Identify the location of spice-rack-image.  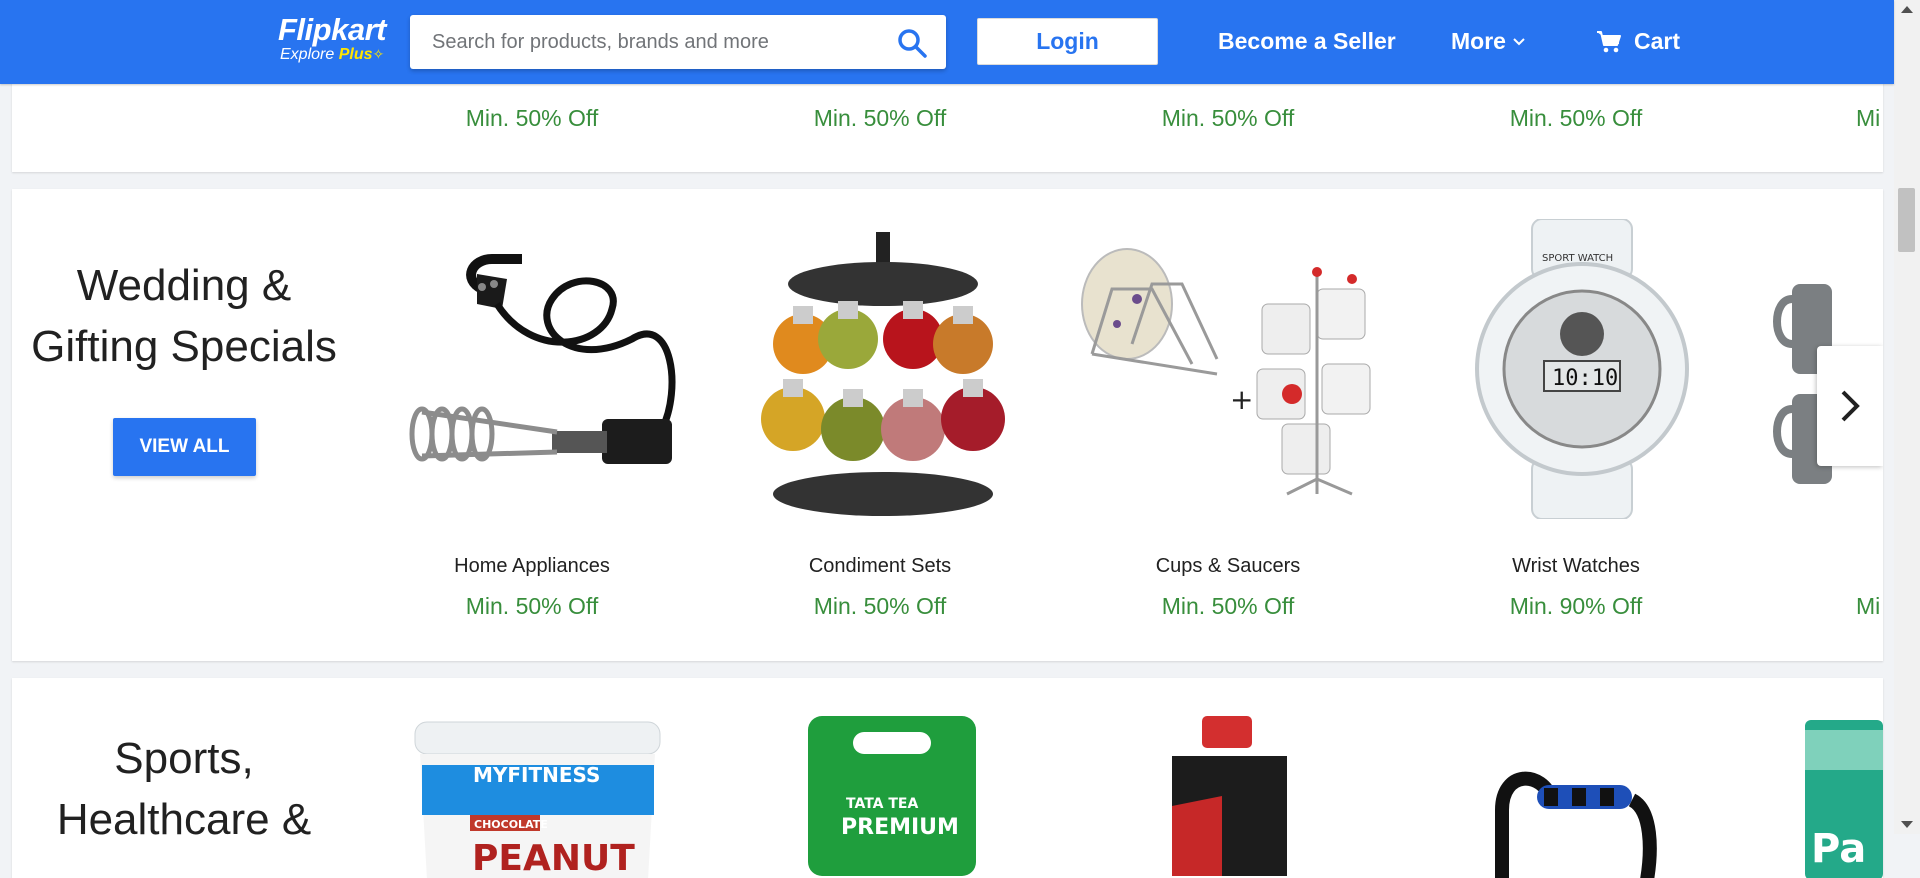
(883, 374).